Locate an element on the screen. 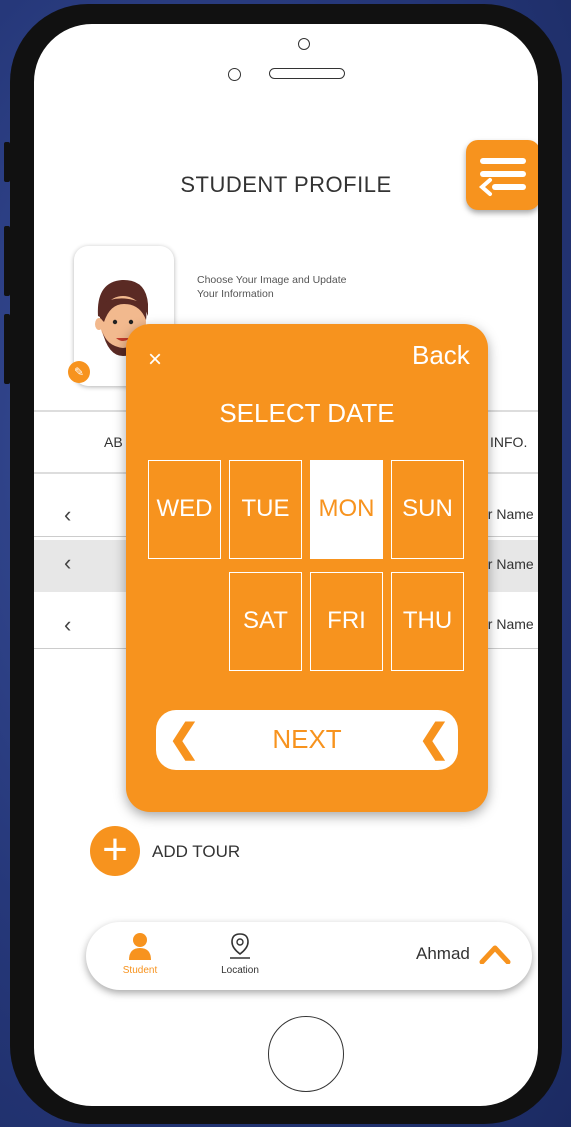 Image resolution: width=571 pixels, height=1127 pixels. back-button: Back is located at coordinates (441, 355).